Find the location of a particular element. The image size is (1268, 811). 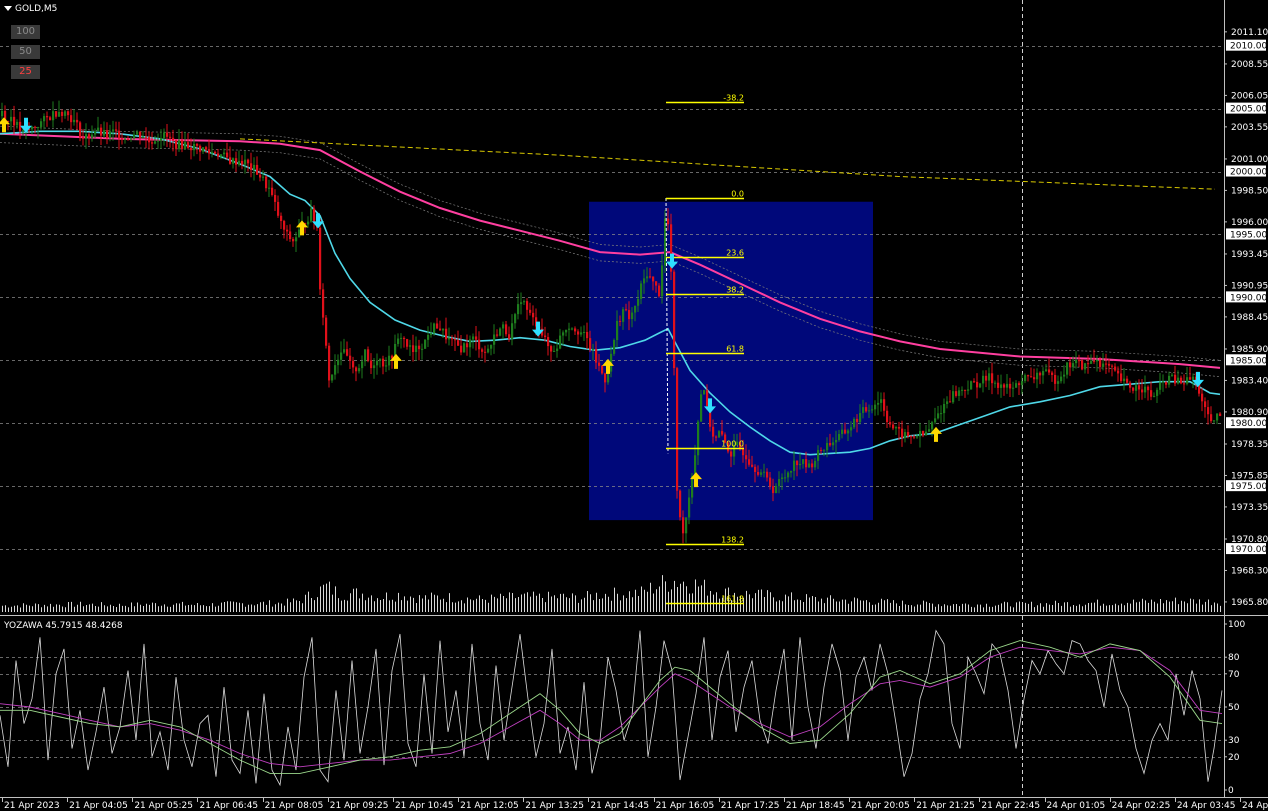

fib-level-label: 0.0 is located at coordinates (737, 194).